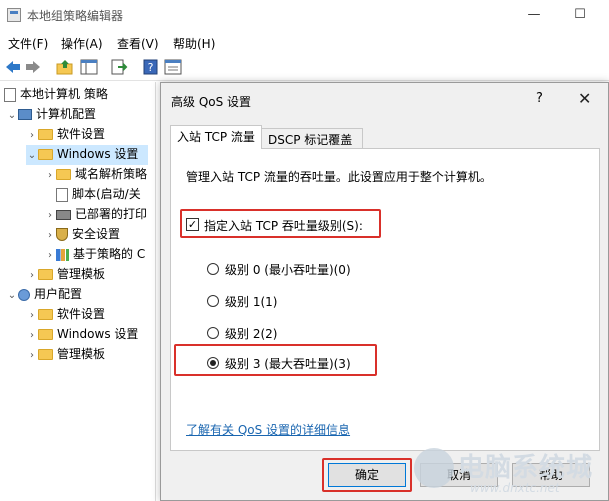 The image size is (609, 501). Describe the element at coordinates (65, 355) in the screenshot. I see `tree-item-user-admin-templates: › 管理模板` at that location.